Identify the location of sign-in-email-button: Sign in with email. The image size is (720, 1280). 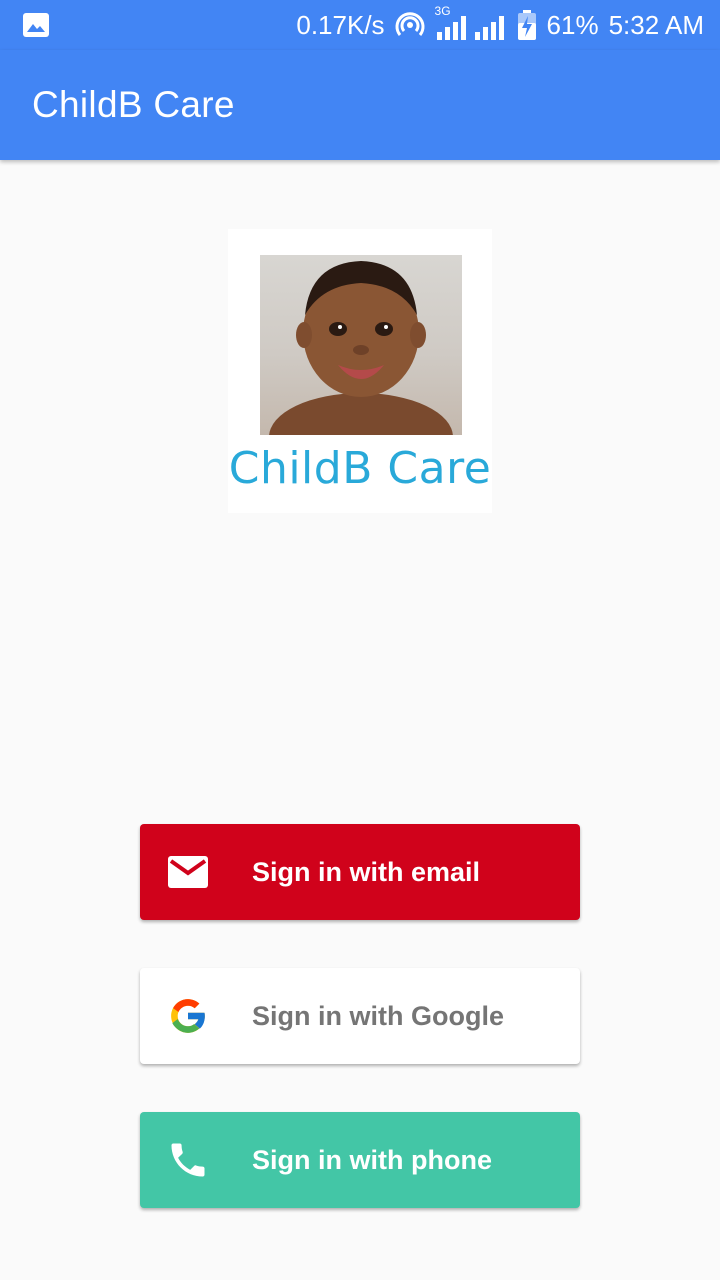
(360, 872).